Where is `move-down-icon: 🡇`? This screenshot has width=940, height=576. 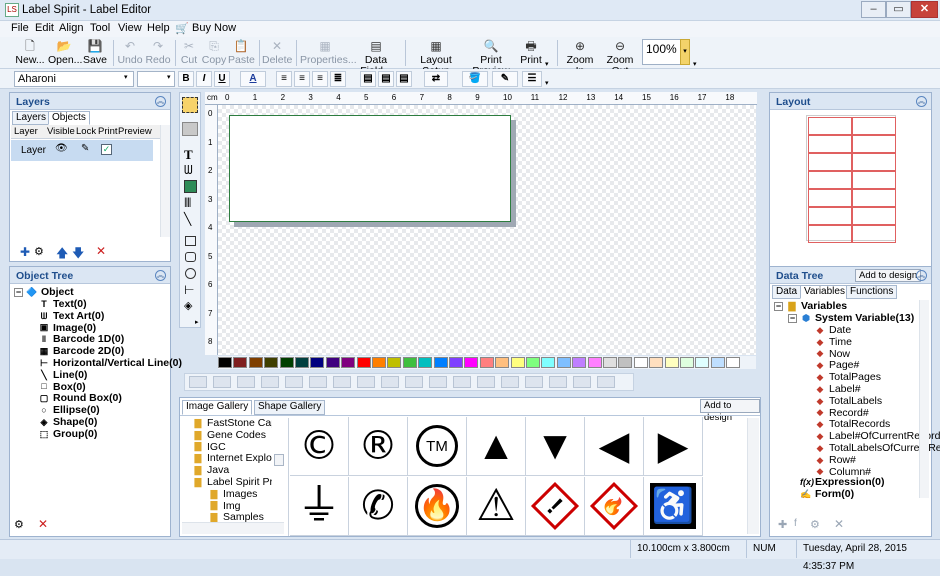
move-down-icon: 🡇 is located at coordinates (78, 254).